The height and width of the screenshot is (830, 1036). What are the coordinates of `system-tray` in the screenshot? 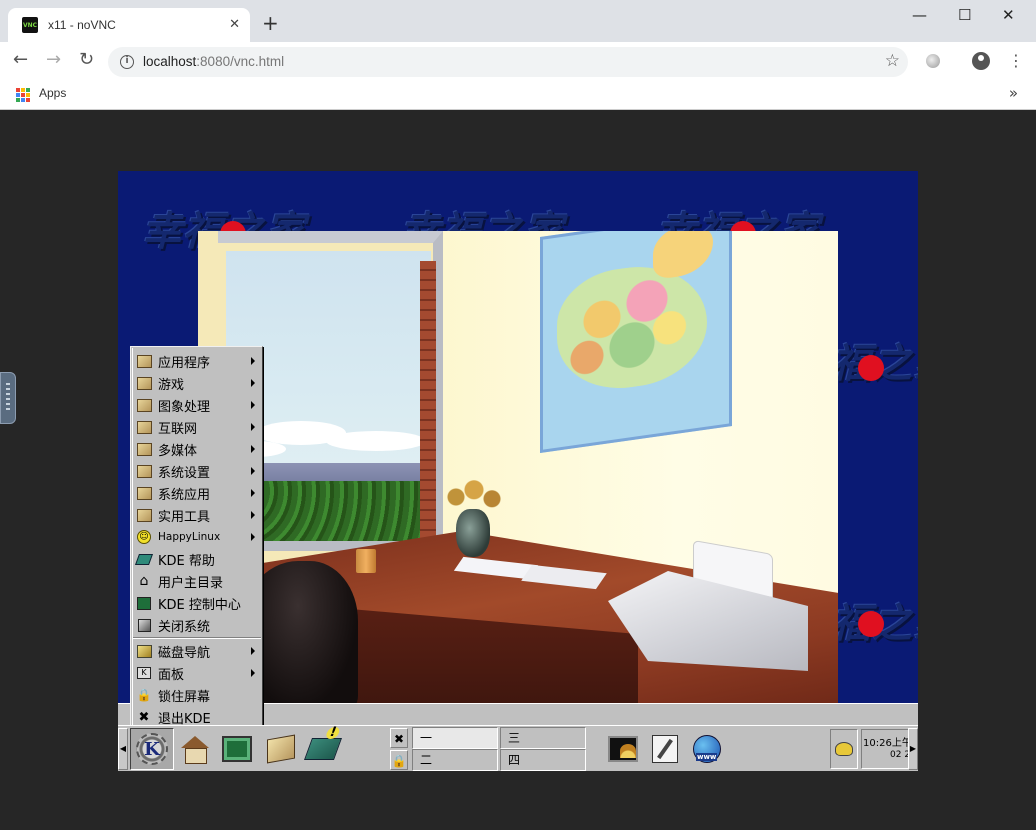 It's located at (844, 749).